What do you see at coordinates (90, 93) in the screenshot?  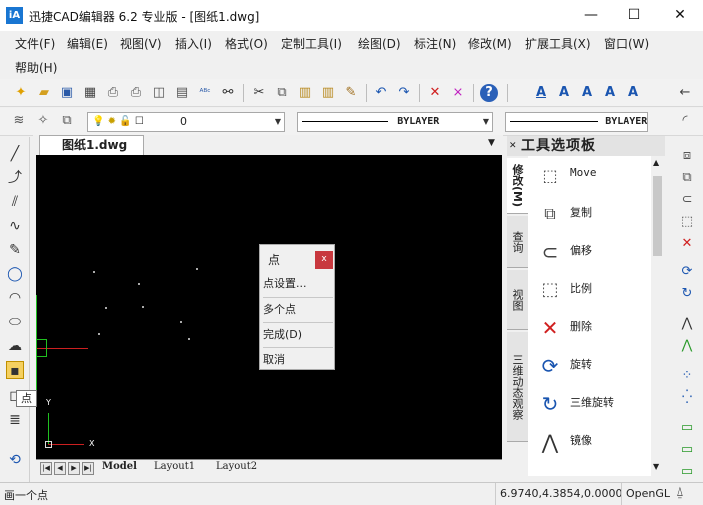 I see `save-all-icon: ▦` at bounding box center [90, 93].